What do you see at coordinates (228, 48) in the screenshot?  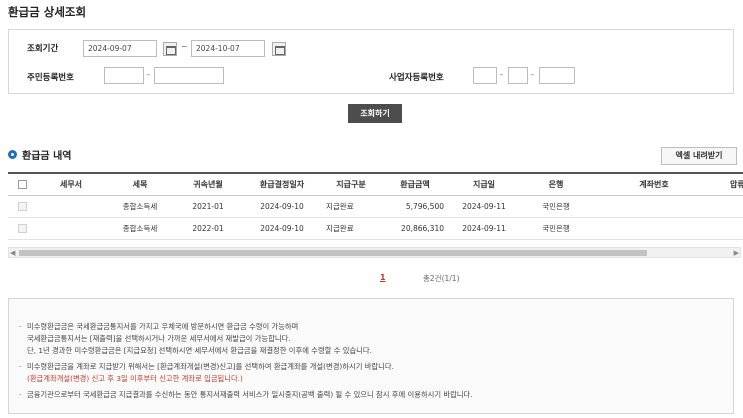 I see `end-date-input: 2024-10-07` at bounding box center [228, 48].